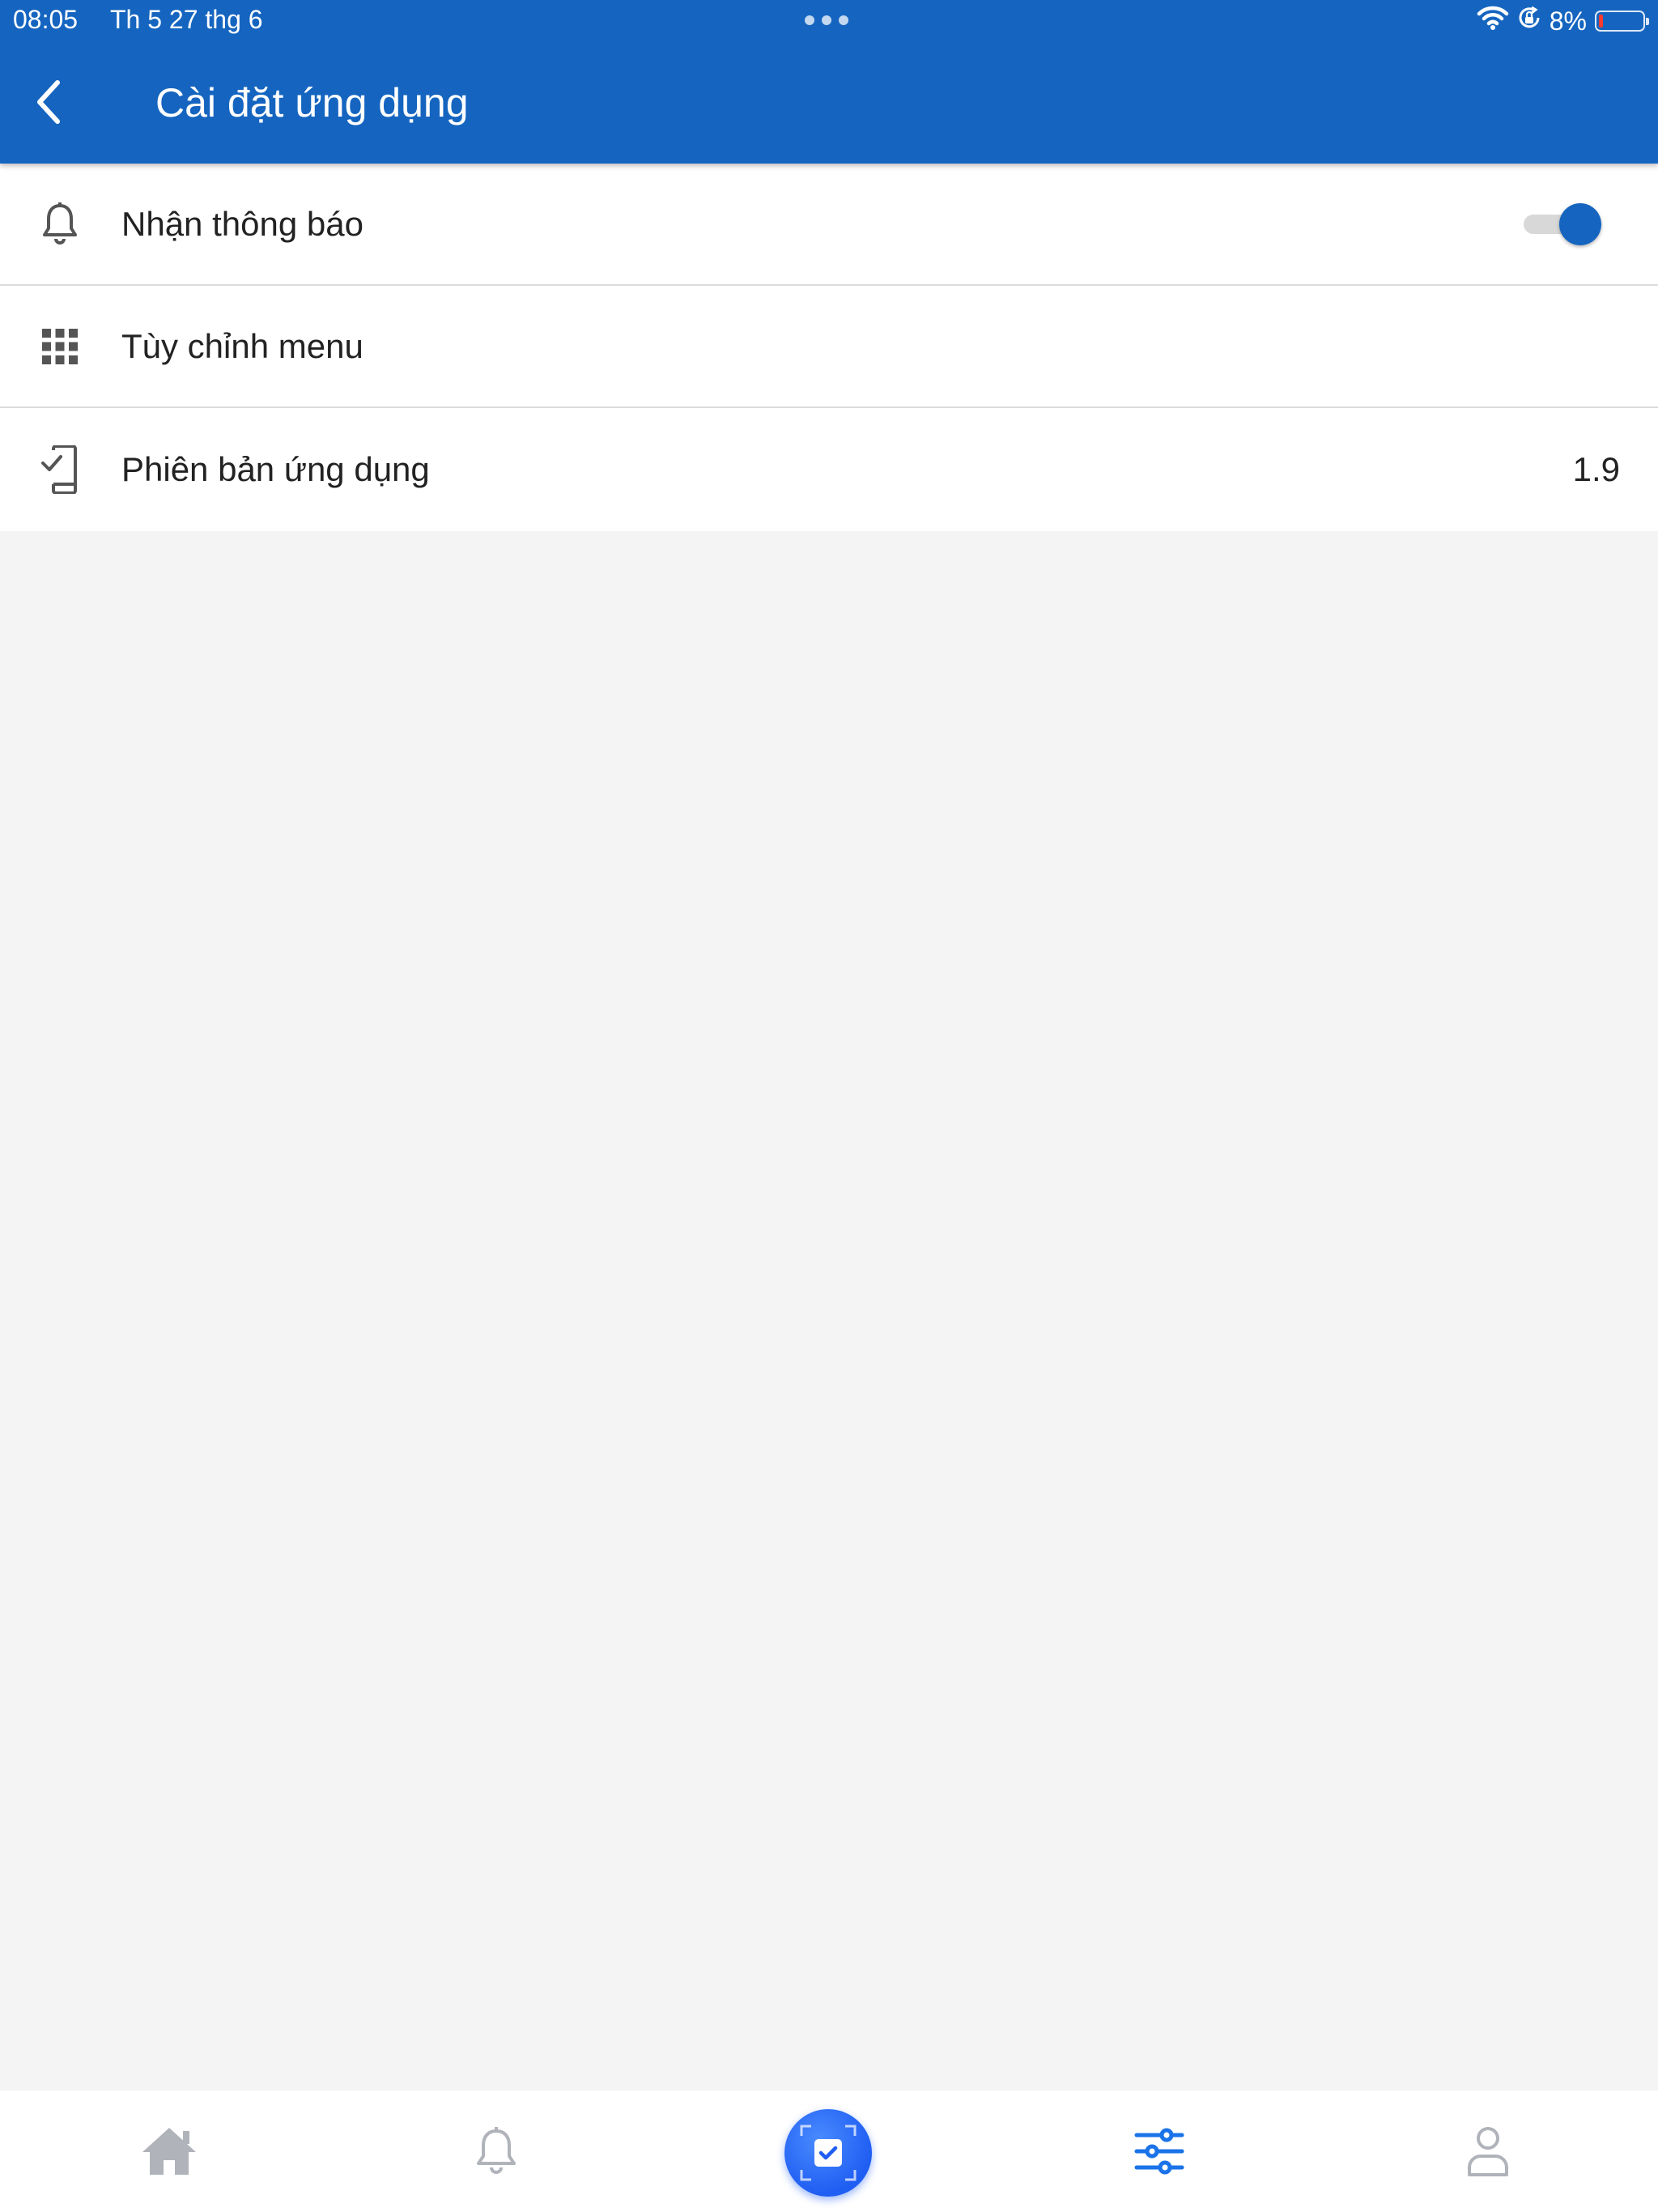 Image resolution: width=1658 pixels, height=2212 pixels. What do you see at coordinates (1580, 223) in the screenshot?
I see `toggle-knob` at bounding box center [1580, 223].